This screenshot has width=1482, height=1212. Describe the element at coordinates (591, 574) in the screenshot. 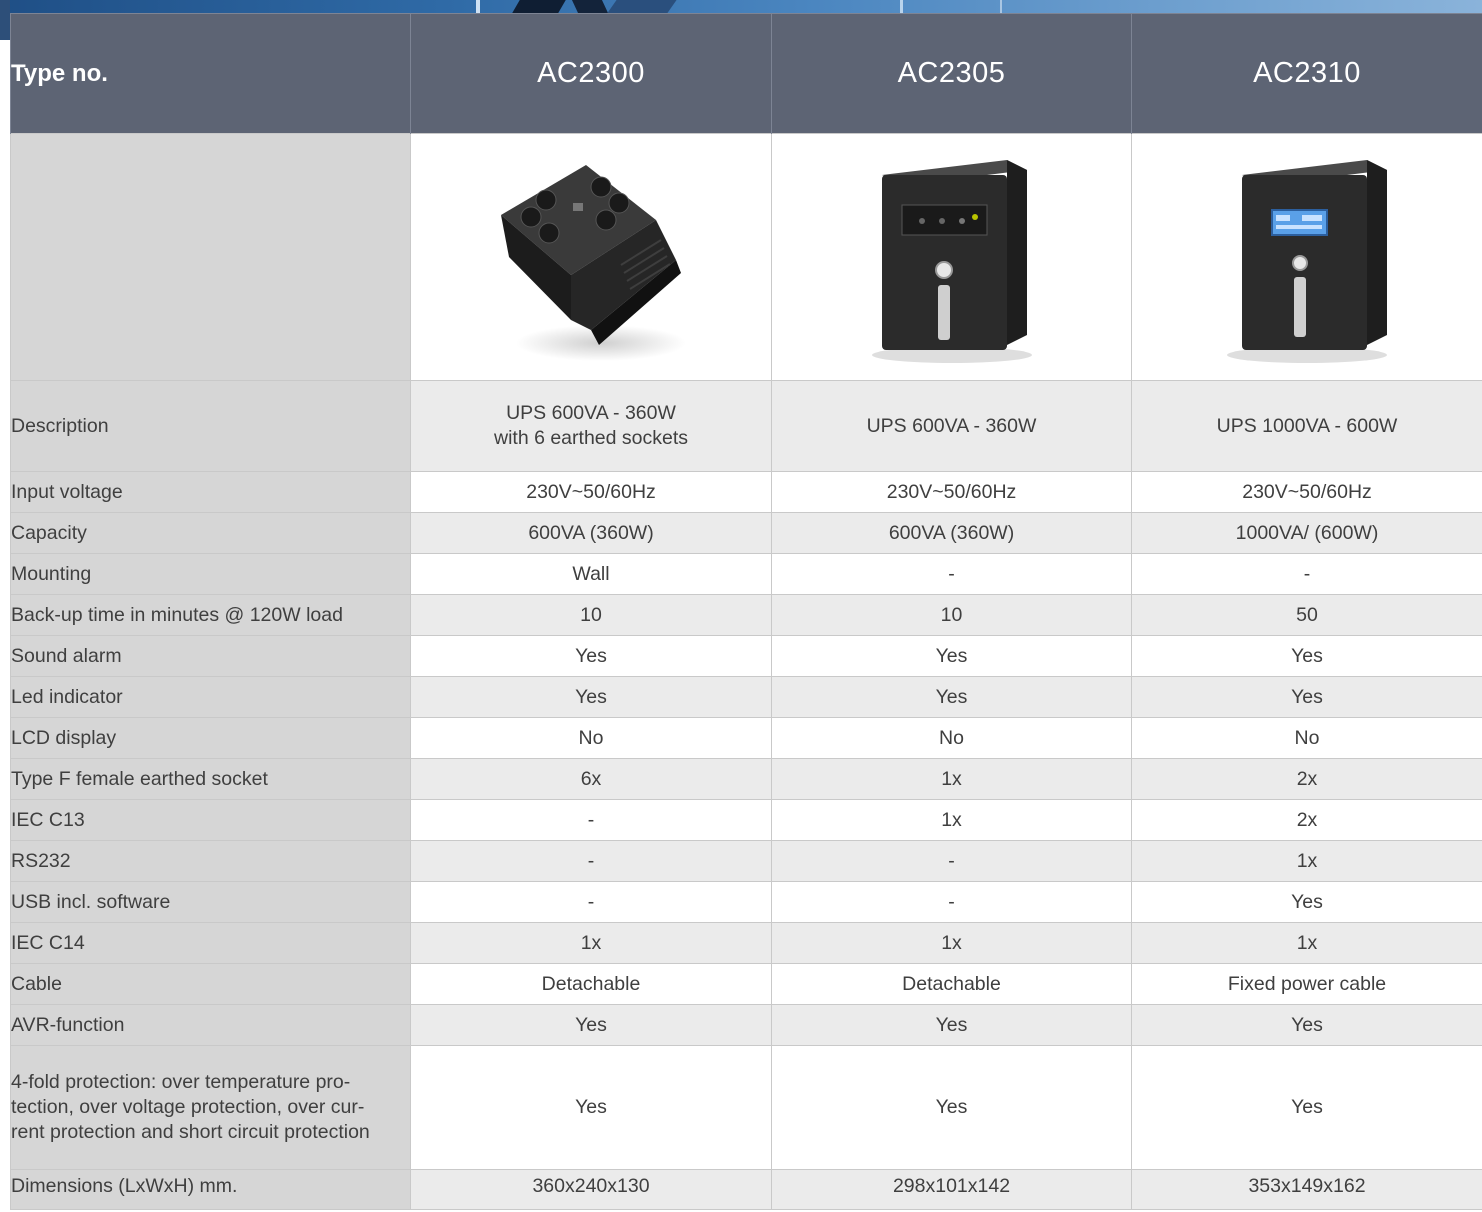

I see `spec-value: Wall` at that location.